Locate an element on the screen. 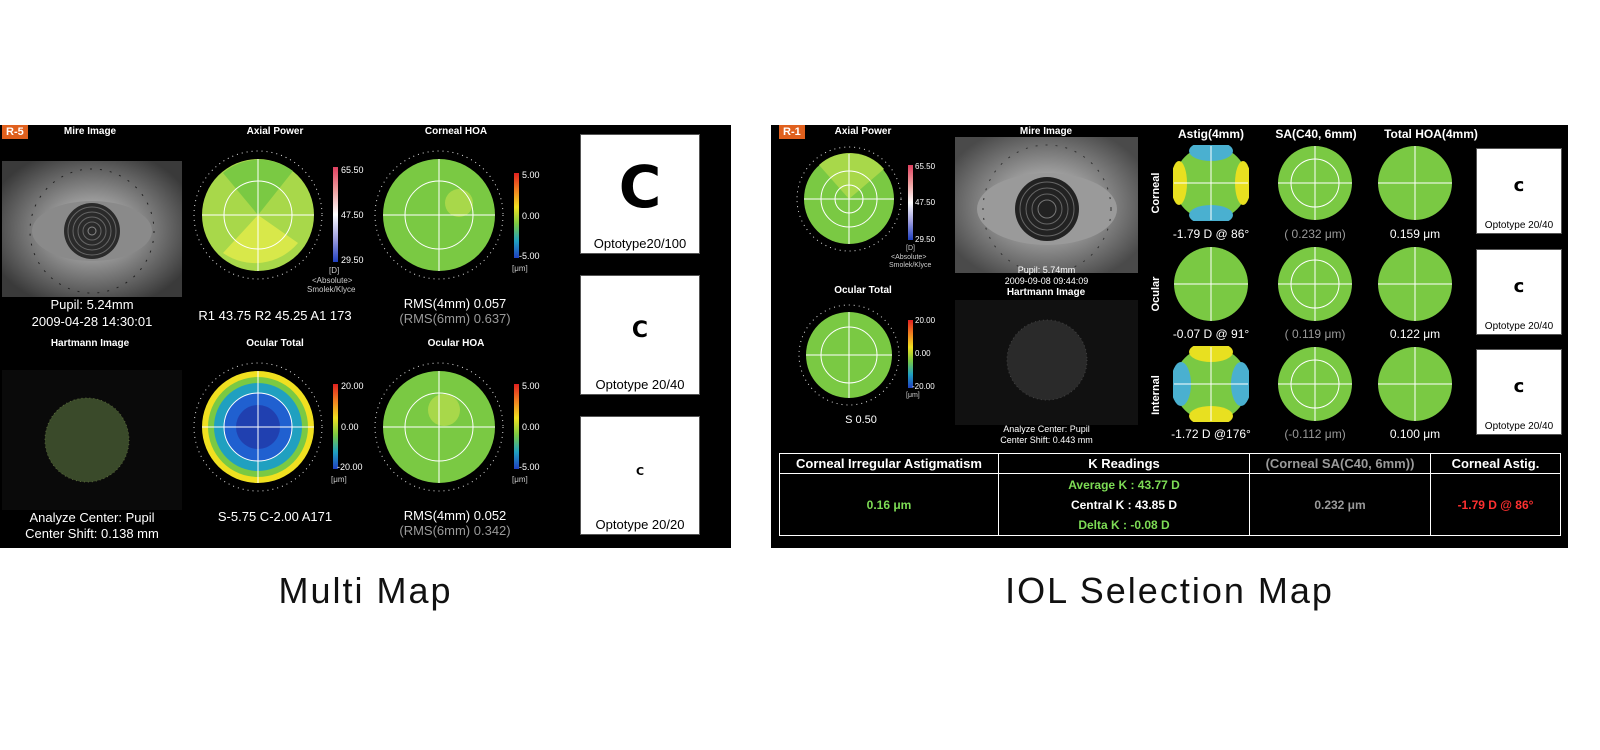 This screenshot has height=750, width=1600. iol-pupil: Pupil: 5.74mm is located at coordinates (1046, 270).